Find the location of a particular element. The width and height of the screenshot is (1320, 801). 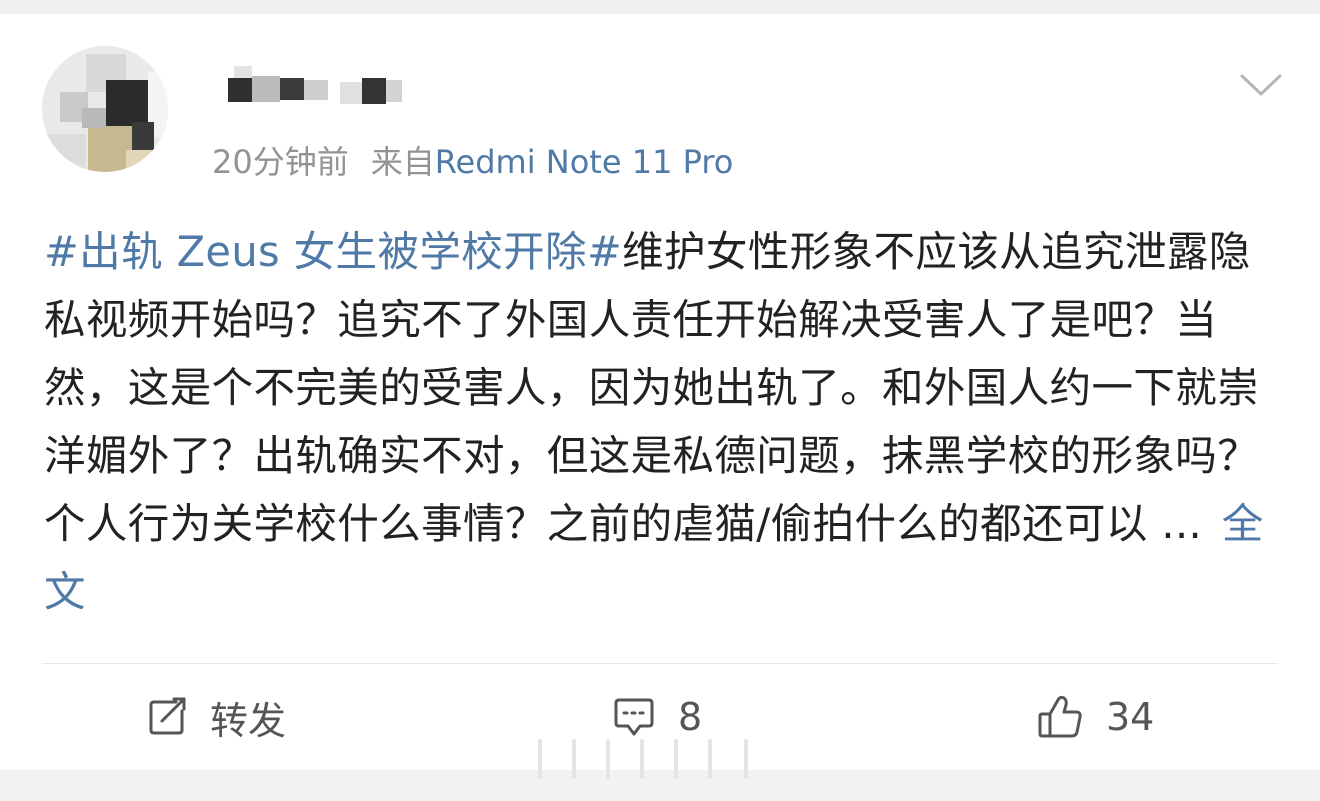

hashtag-link: #出轨 Zeus 女生被学校开除# is located at coordinates (333, 251).